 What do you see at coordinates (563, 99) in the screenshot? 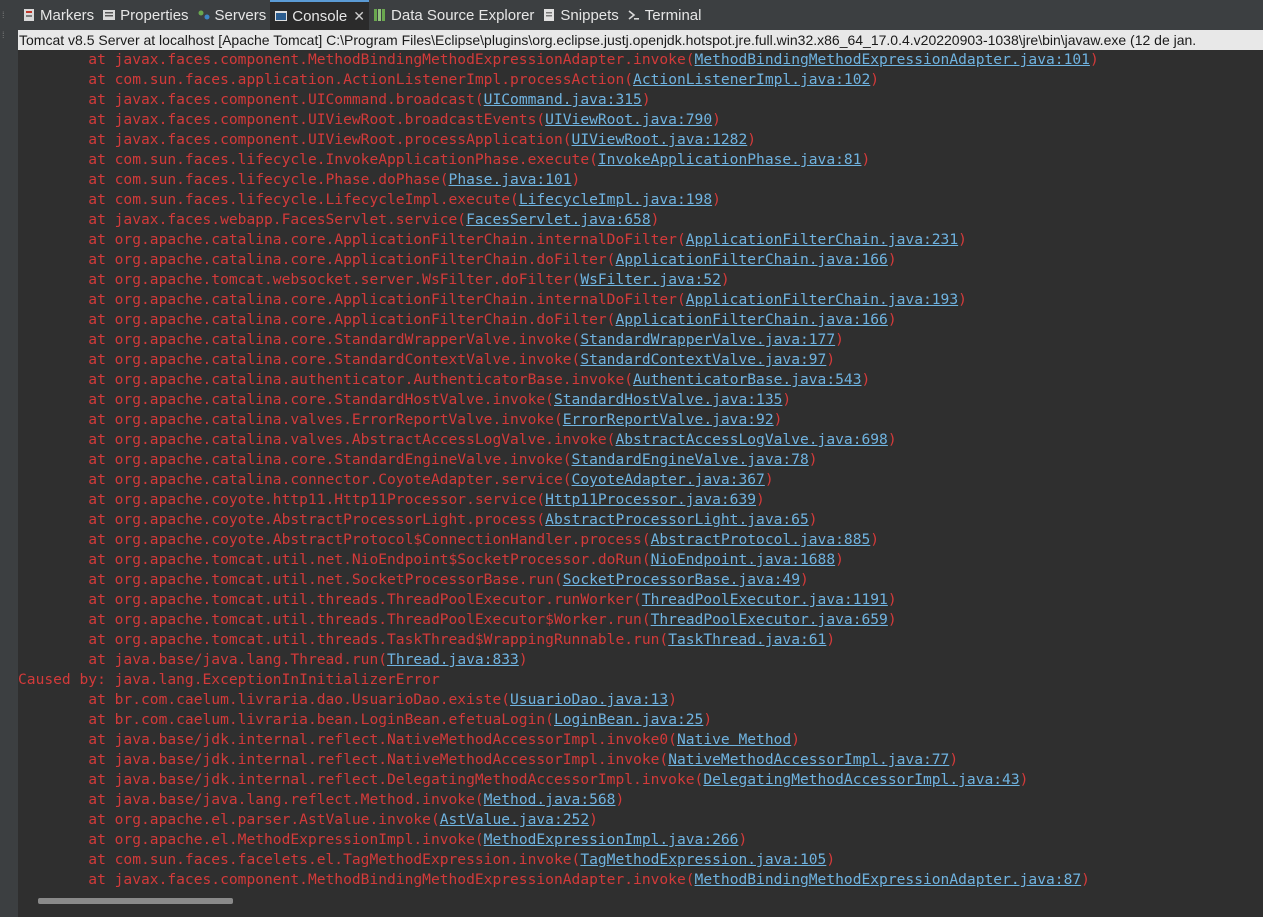
I see `source-link: UICommand.java:315` at bounding box center [563, 99].